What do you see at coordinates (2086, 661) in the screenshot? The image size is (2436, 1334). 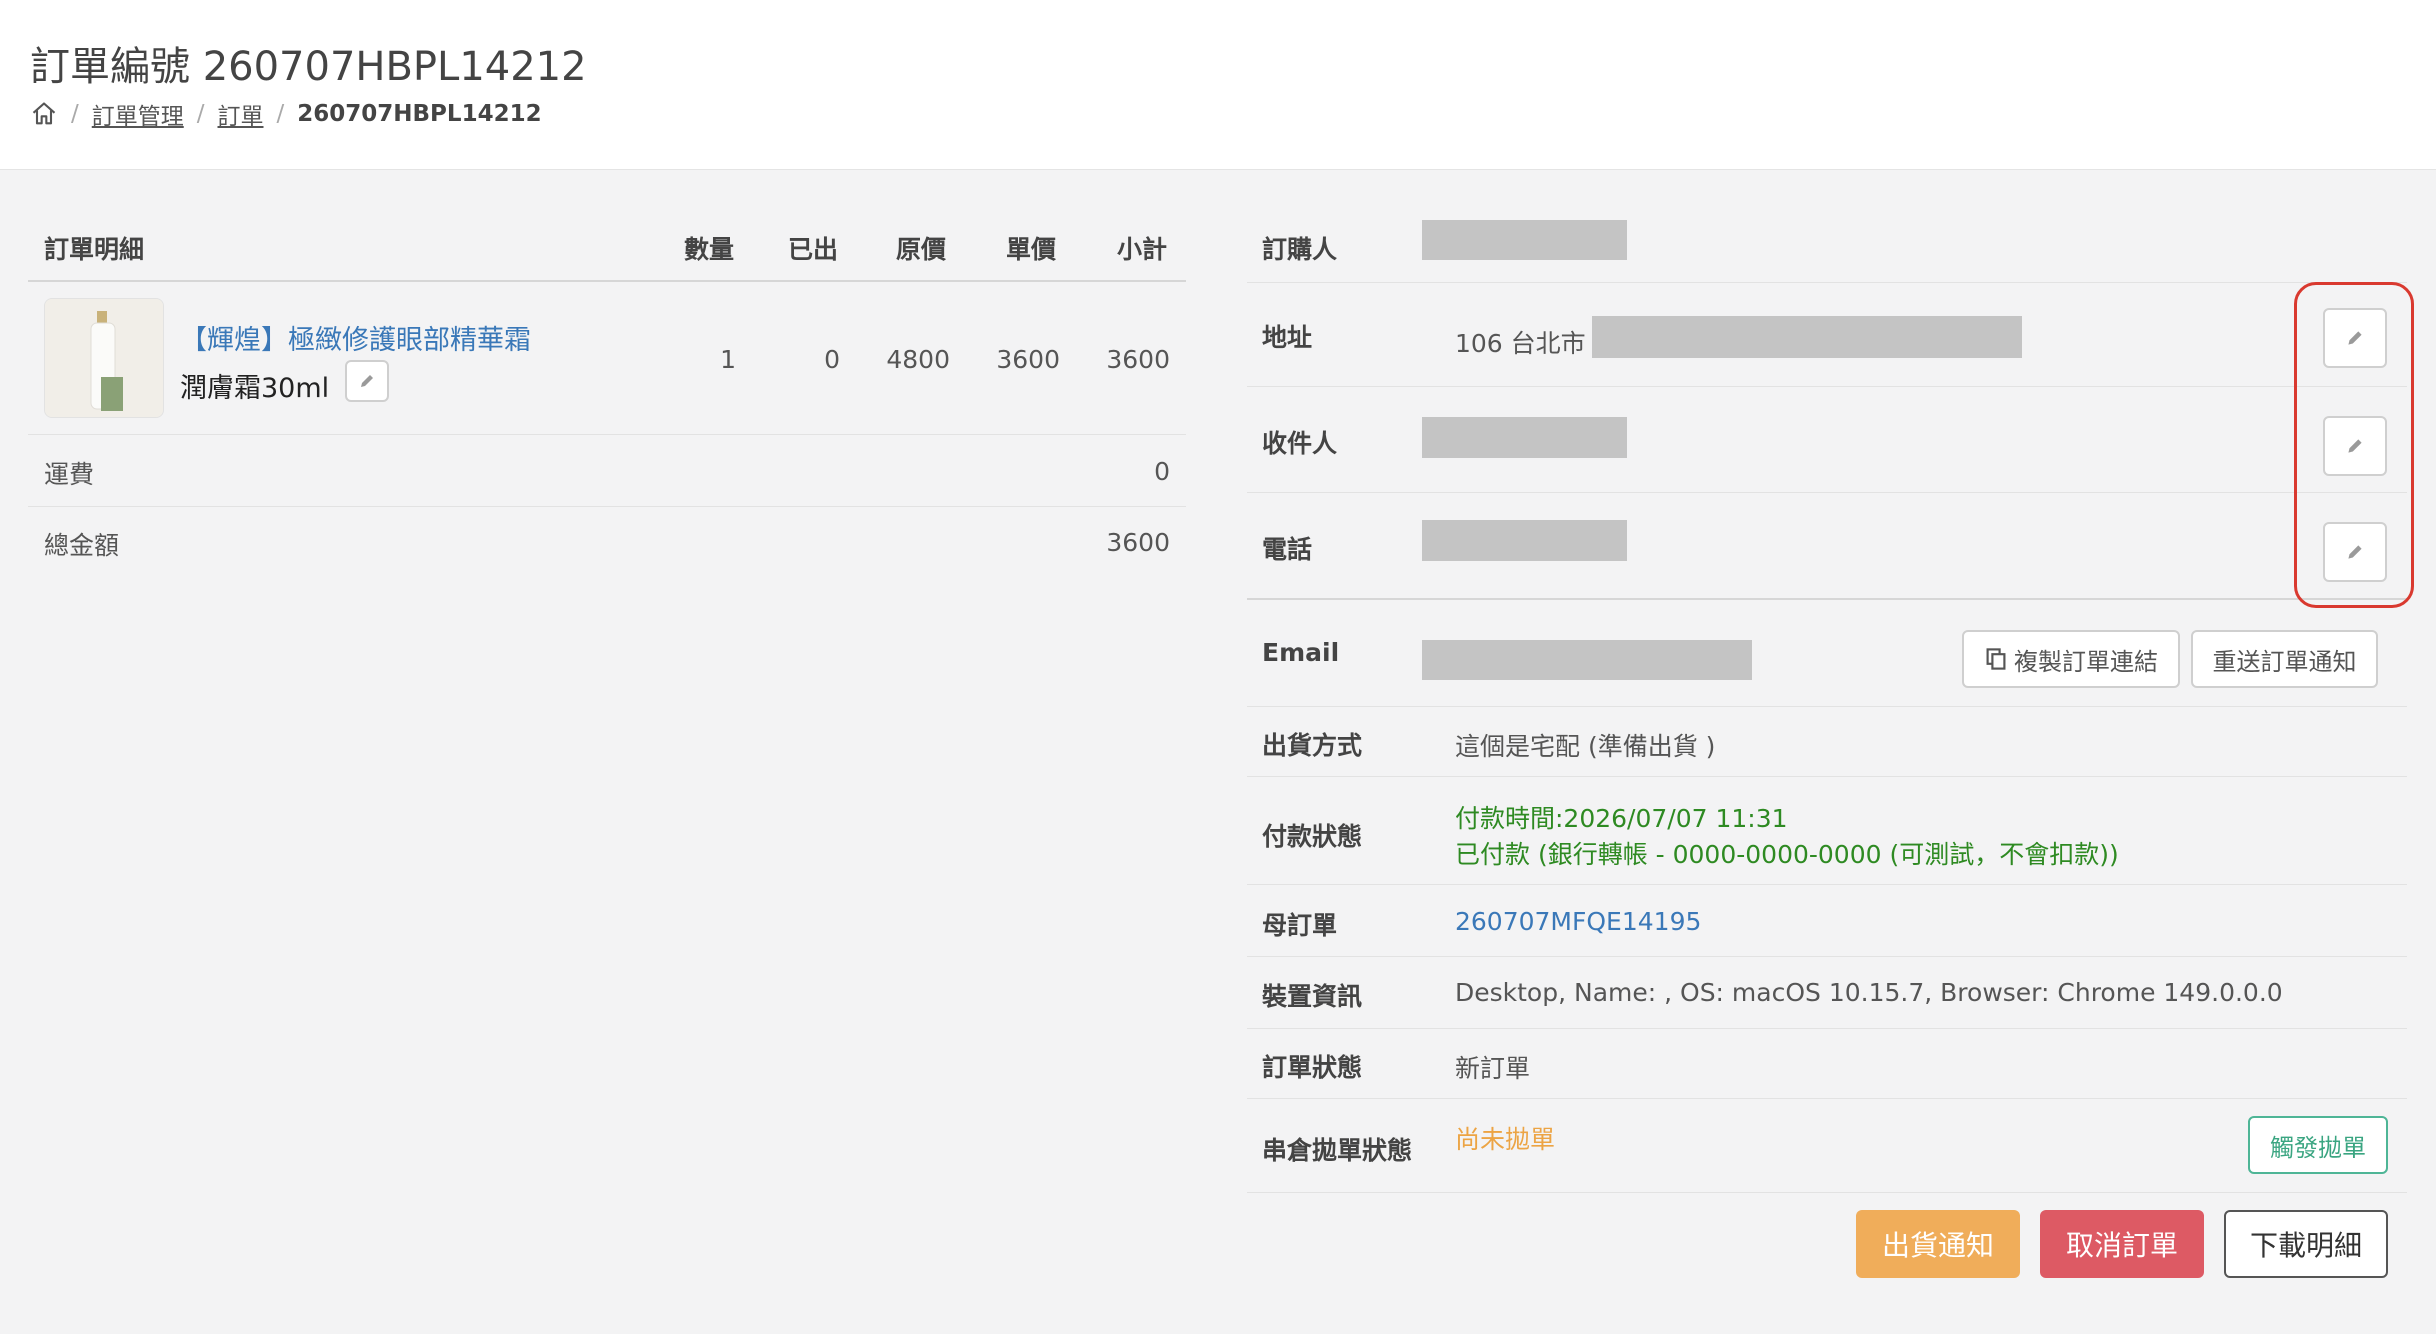 I see `copy-order-link-label: 複製訂單連結` at bounding box center [2086, 661].